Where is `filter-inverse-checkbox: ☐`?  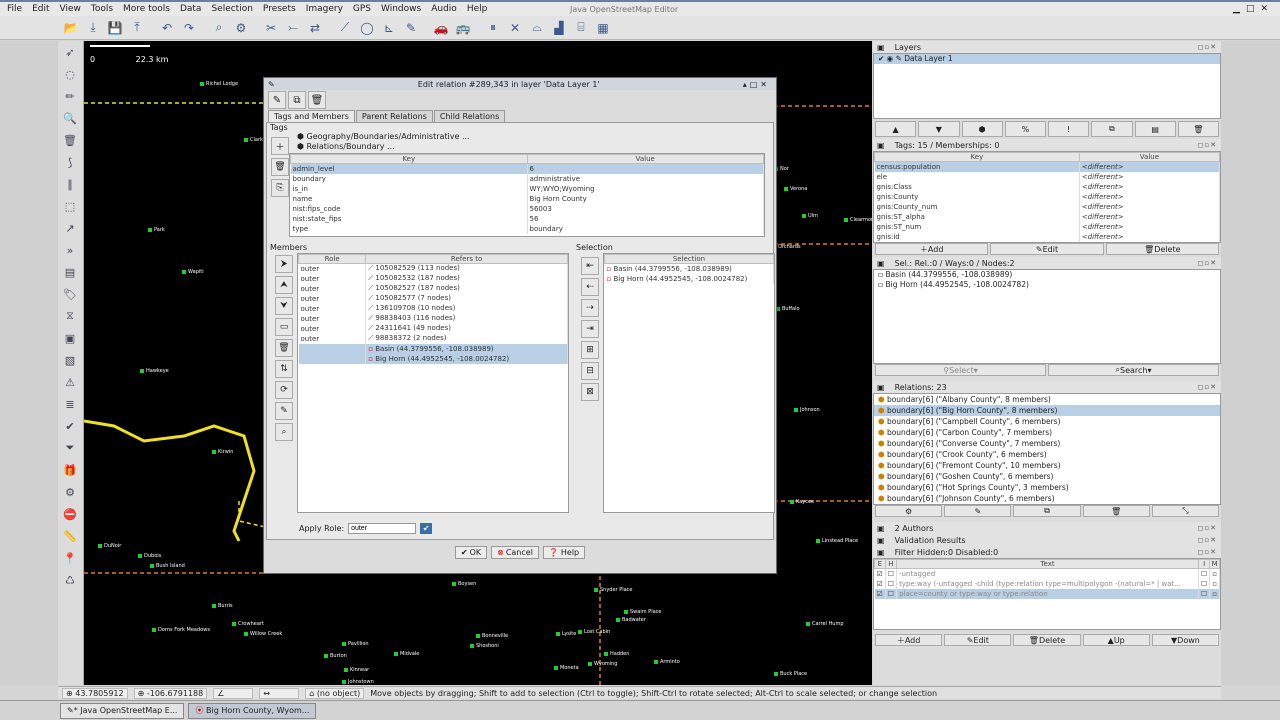
filter-inverse-checkbox: ☐ is located at coordinates (1204, 593).